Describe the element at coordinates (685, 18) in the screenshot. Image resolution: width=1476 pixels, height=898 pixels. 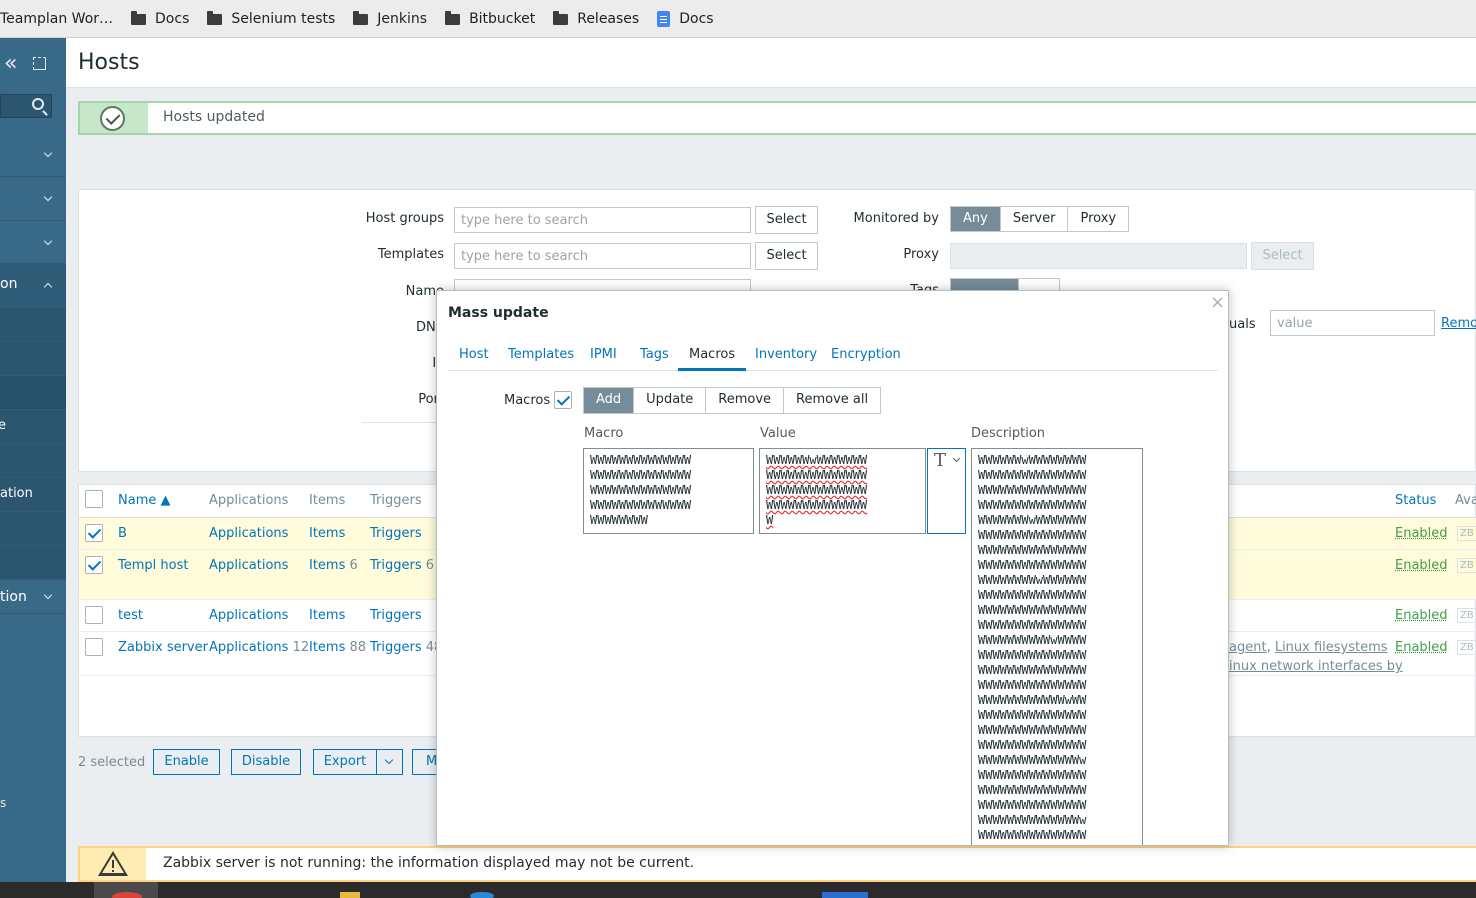
I see `bookmark-docs-2: Docs` at that location.